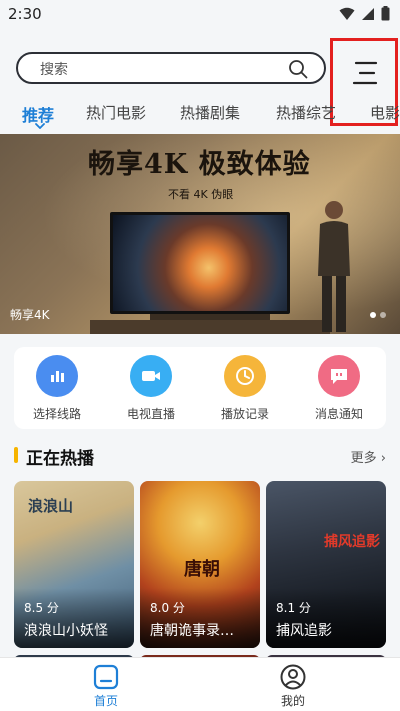 The height and width of the screenshot is (711, 400). What do you see at coordinates (306, 112) in the screenshot?
I see `tab-hot-variety: 热播综艺` at bounding box center [306, 112].